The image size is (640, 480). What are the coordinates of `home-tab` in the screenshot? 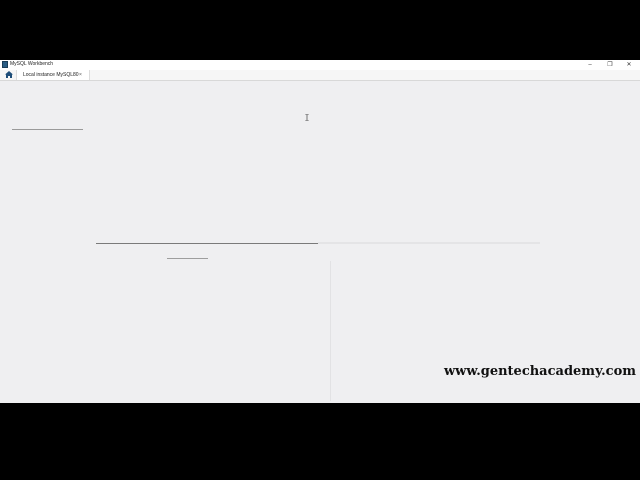 It's located at (9, 75).